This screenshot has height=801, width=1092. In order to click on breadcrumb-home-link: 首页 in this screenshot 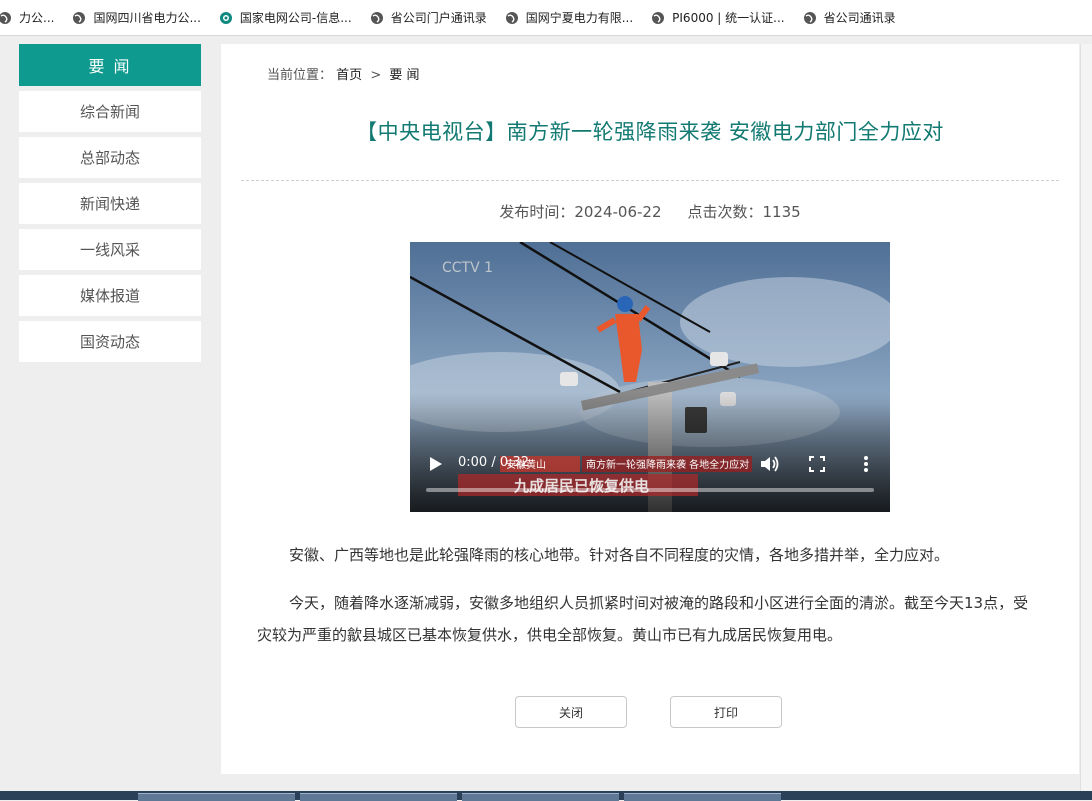, I will do `click(349, 75)`.